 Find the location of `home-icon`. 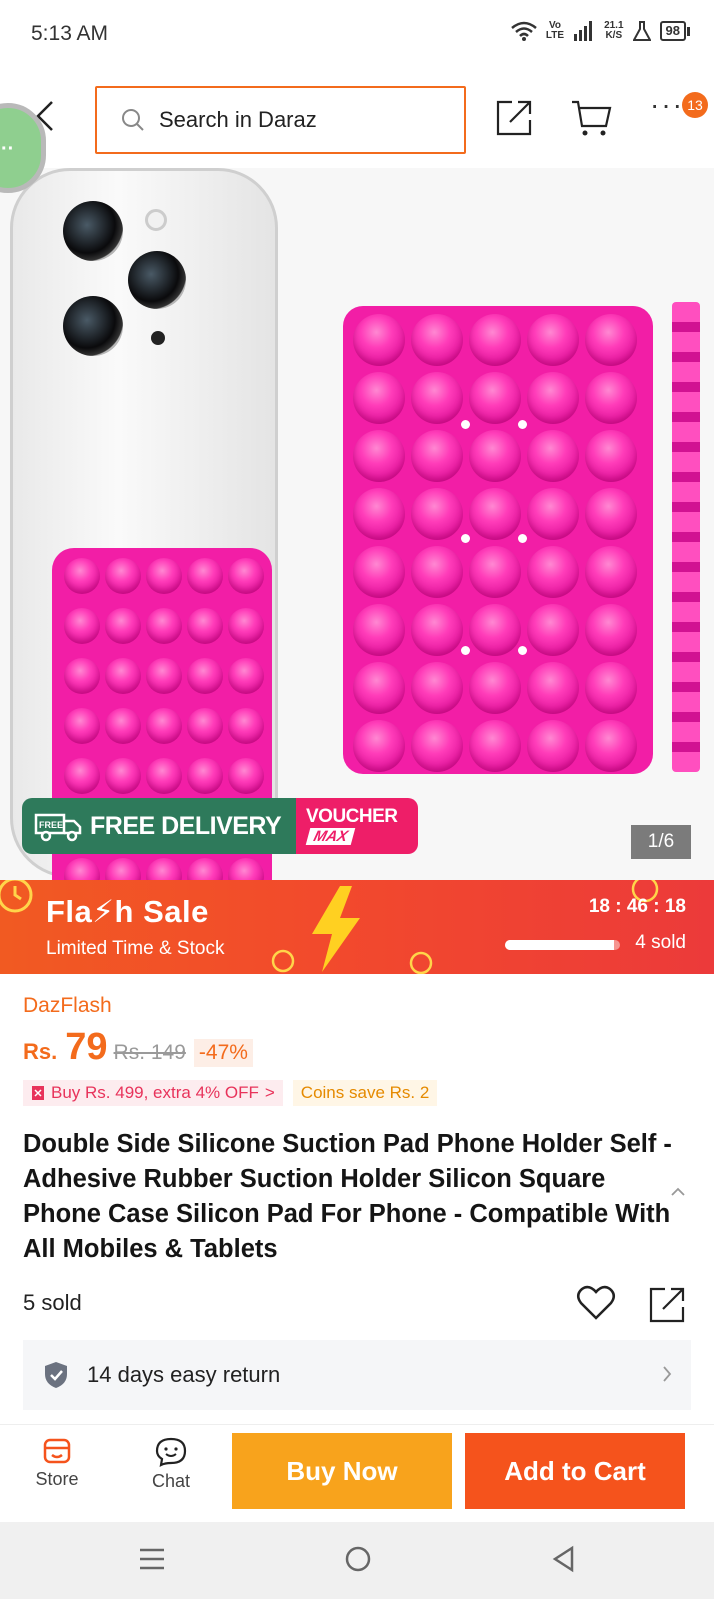

home-icon is located at coordinates (358, 1559).